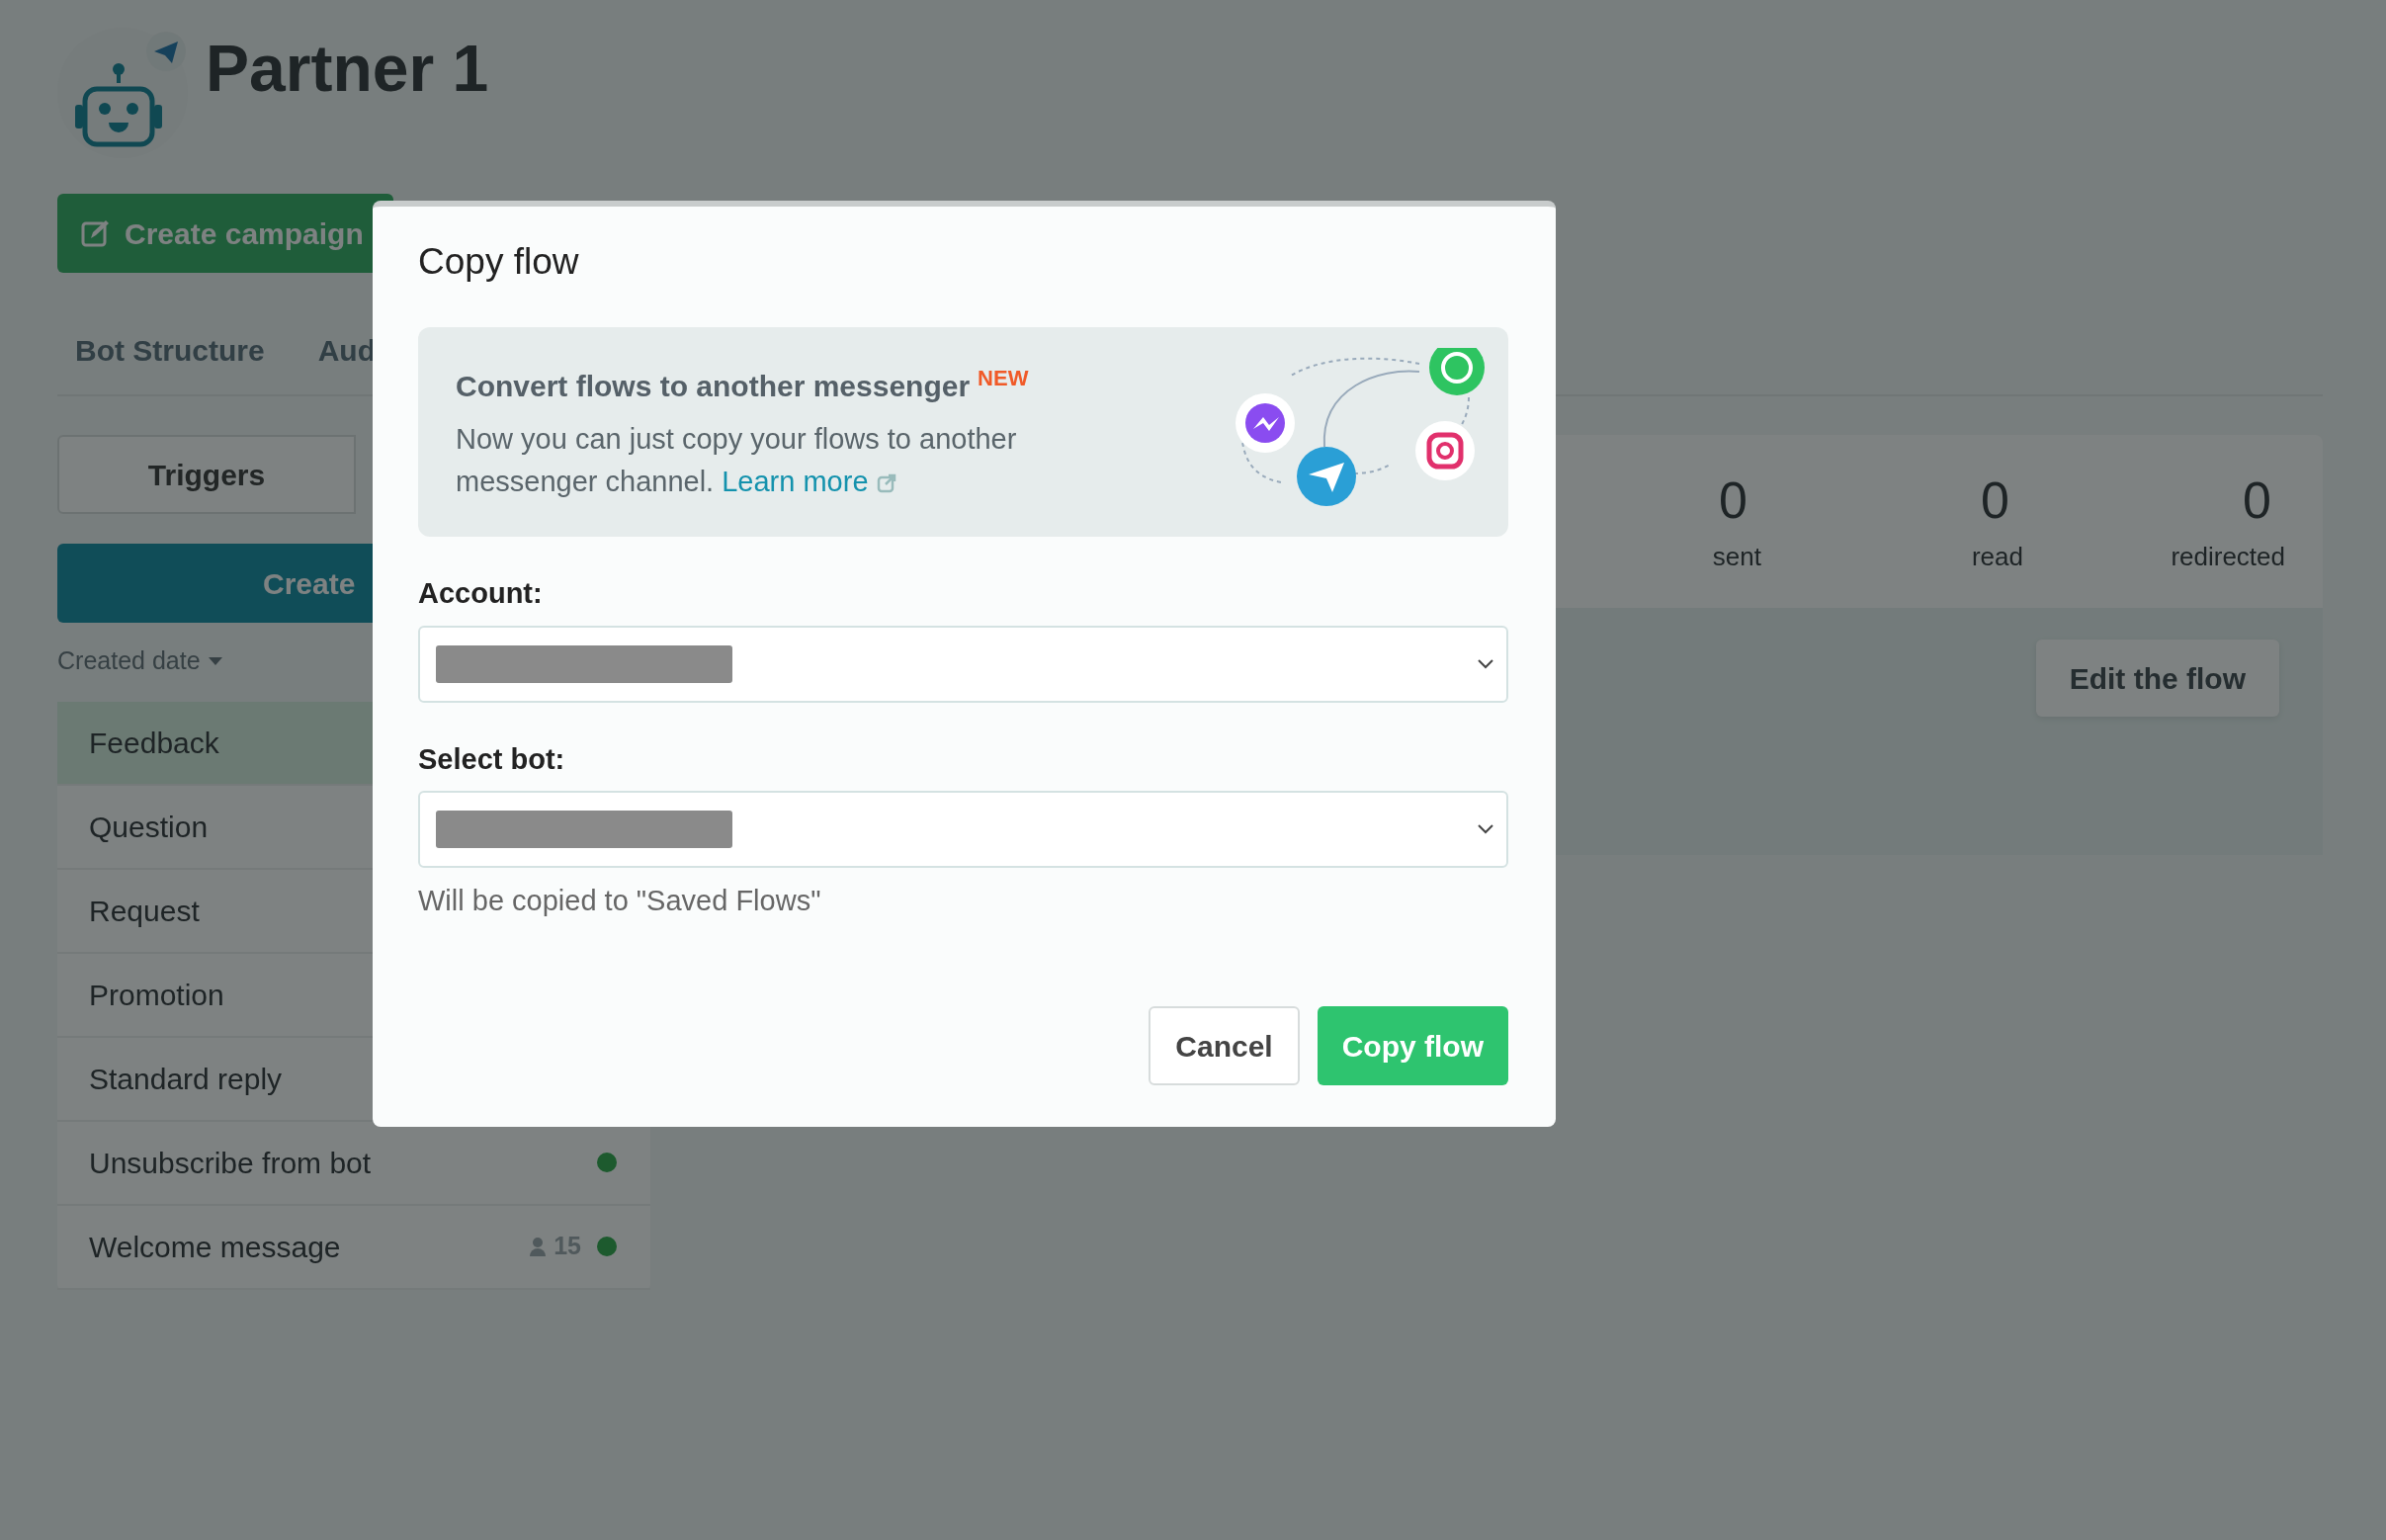  What do you see at coordinates (1997, 557) in the screenshot?
I see `stat-label: read` at bounding box center [1997, 557].